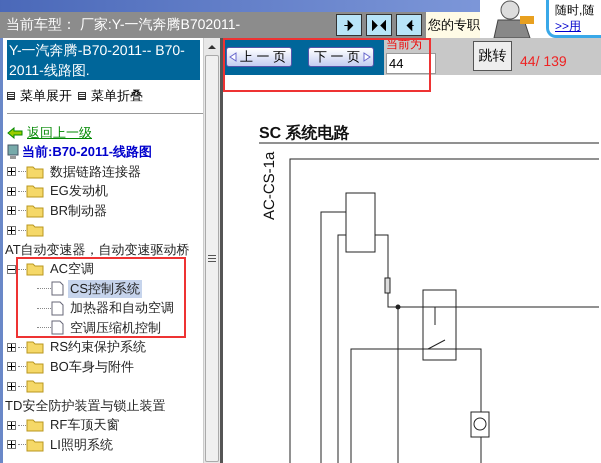 The height and width of the screenshot is (463, 601). What do you see at coordinates (259, 56) in the screenshot?
I see `previous-page-button: 上 一 页` at bounding box center [259, 56].